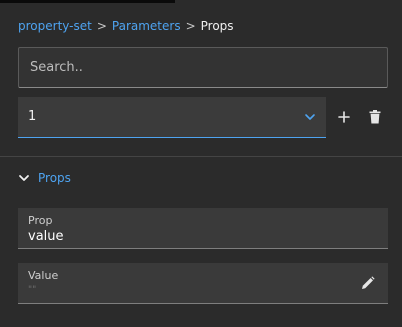  What do you see at coordinates (54, 178) in the screenshot?
I see `section-title: Props` at bounding box center [54, 178].